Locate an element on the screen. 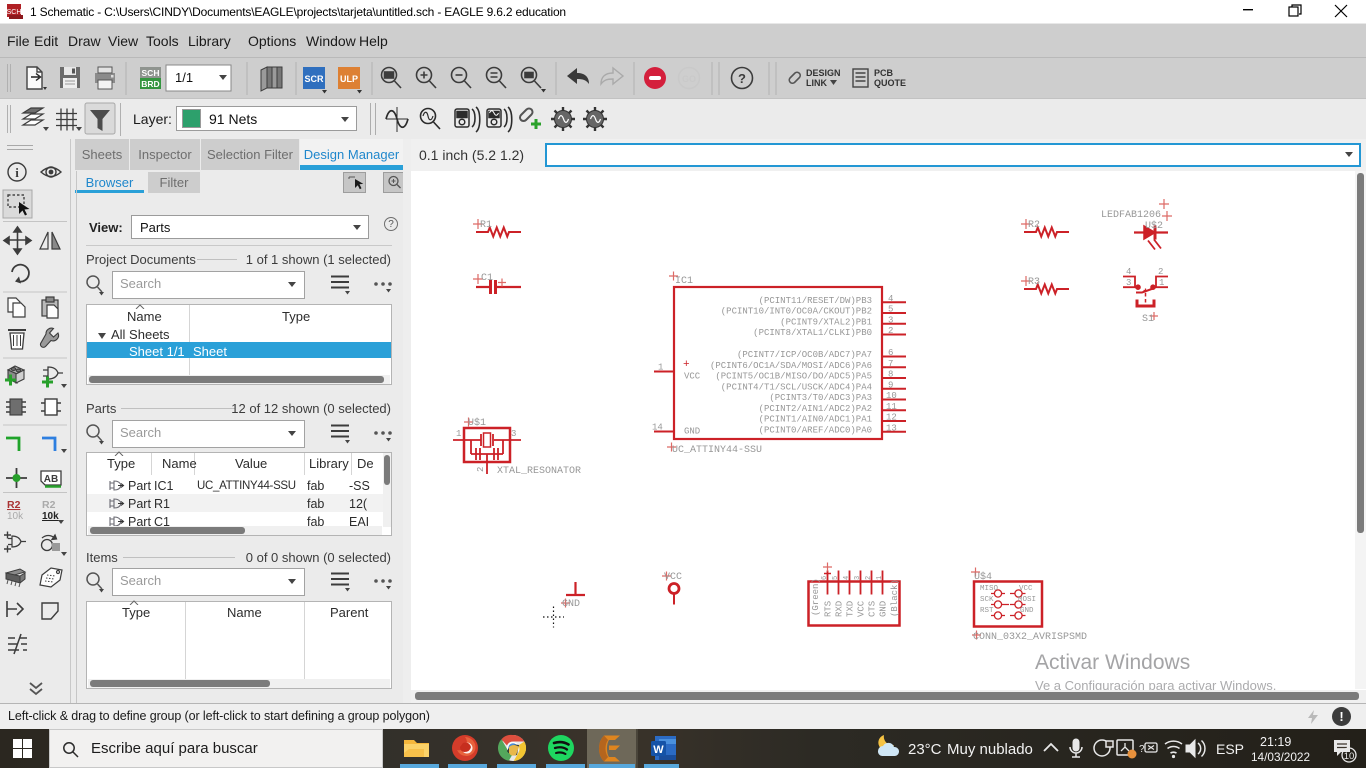 This screenshot has width=1366, height=768. svg-text: 9 is located at coordinates (890, 385).